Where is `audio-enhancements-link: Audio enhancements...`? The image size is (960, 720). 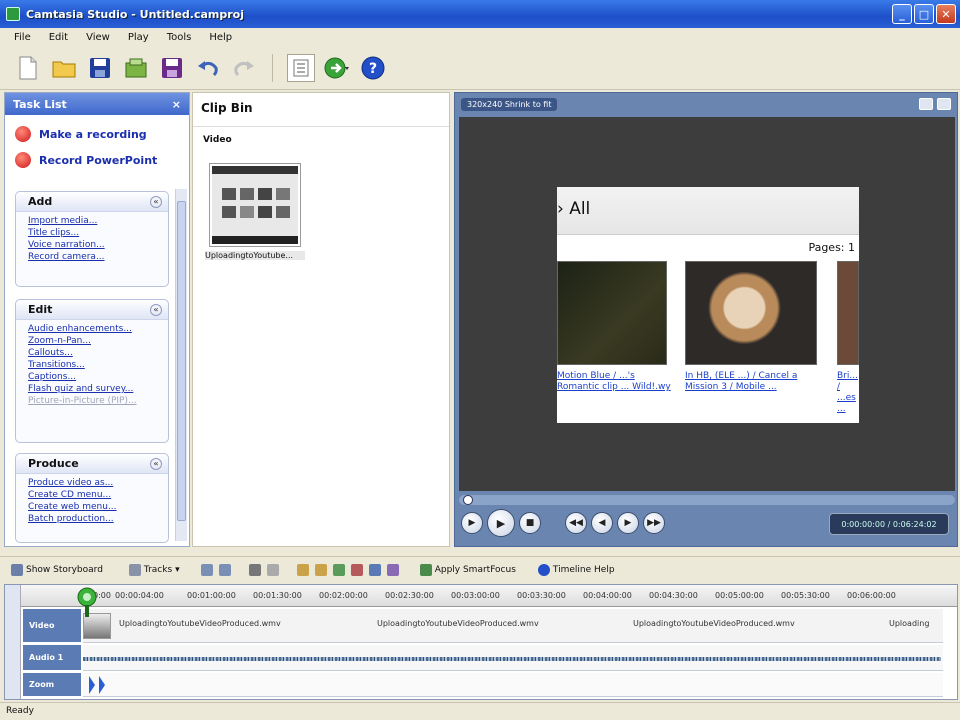 audio-enhancements-link: Audio enhancements... is located at coordinates (92, 329).